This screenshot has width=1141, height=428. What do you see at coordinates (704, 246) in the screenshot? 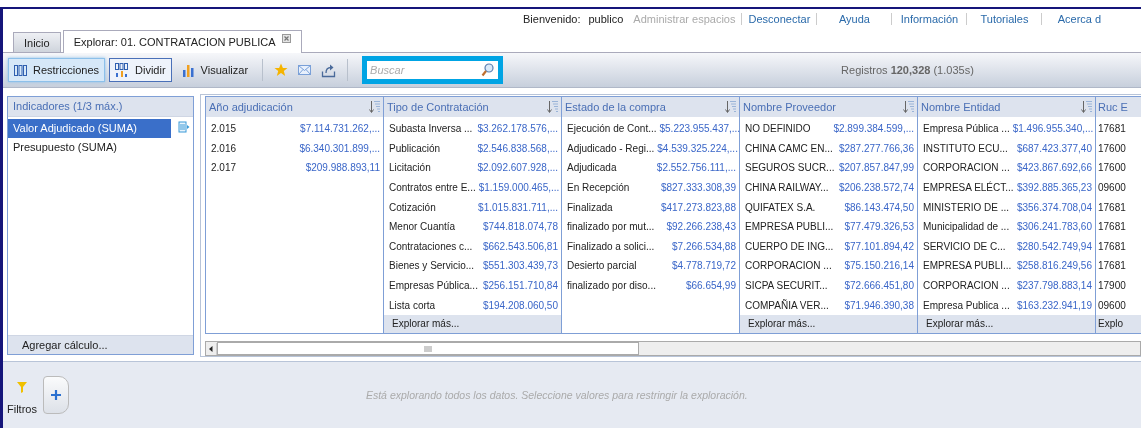
I see `value-cell: $7.266.534,88` at bounding box center [704, 246].